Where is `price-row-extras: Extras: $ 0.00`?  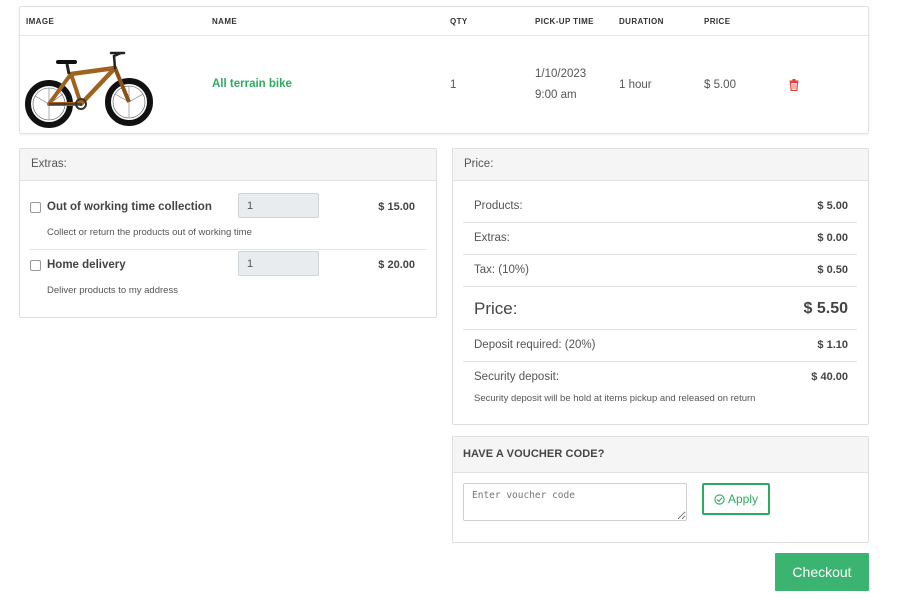
price-row-extras: Extras: $ 0.00 is located at coordinates (660, 239).